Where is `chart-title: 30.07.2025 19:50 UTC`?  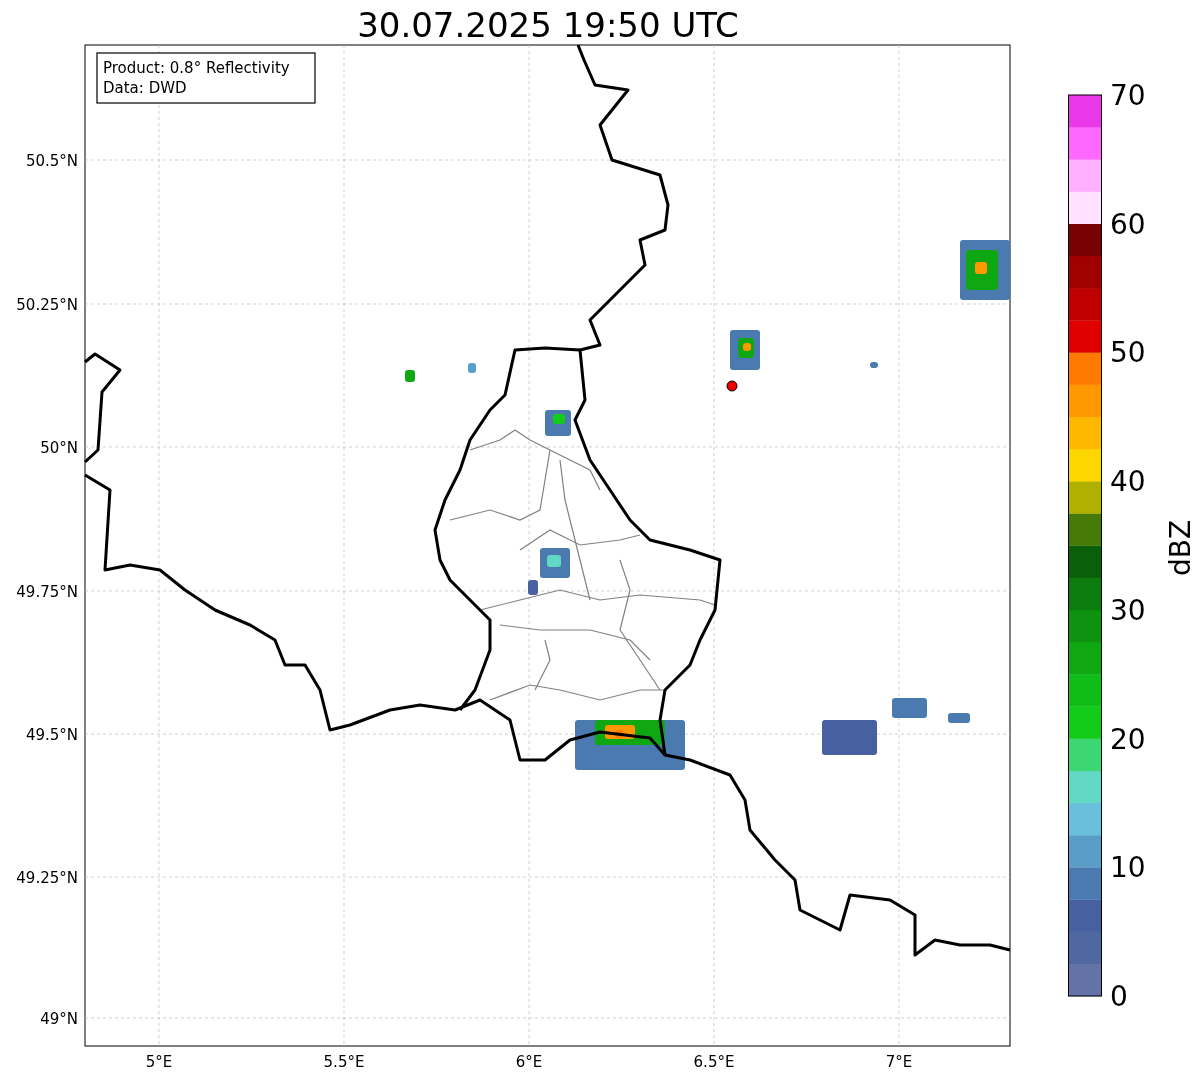 chart-title: 30.07.2025 19:50 UTC is located at coordinates (548, 25).